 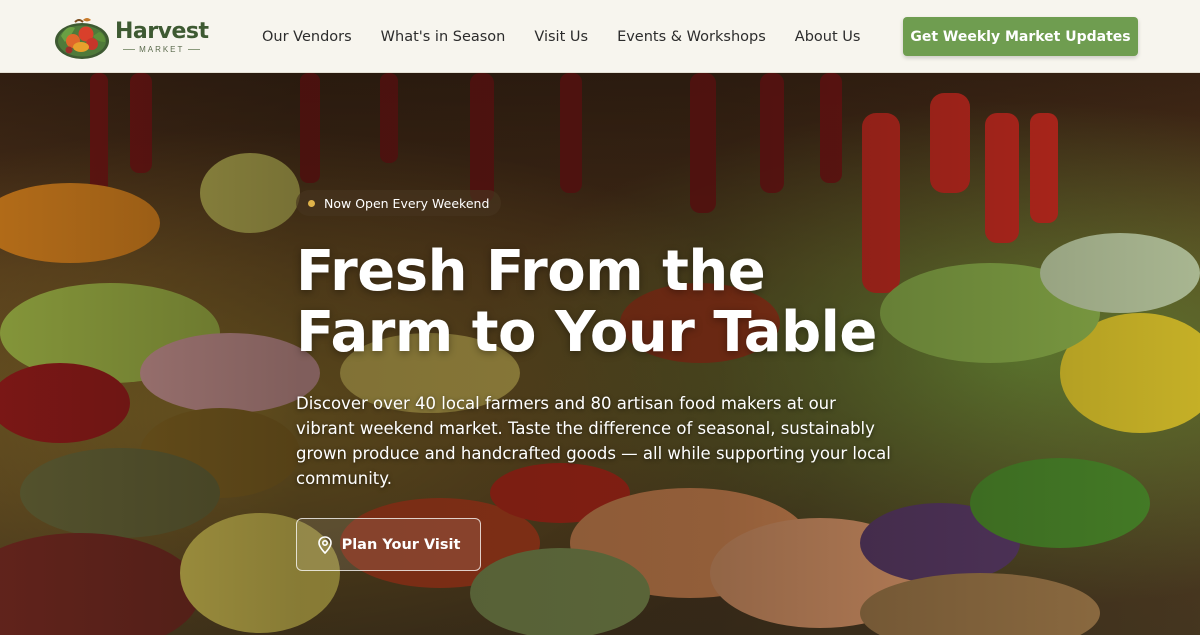 I want to click on nav-item-our-vendors: Our Vendors, so click(x=307, y=37).